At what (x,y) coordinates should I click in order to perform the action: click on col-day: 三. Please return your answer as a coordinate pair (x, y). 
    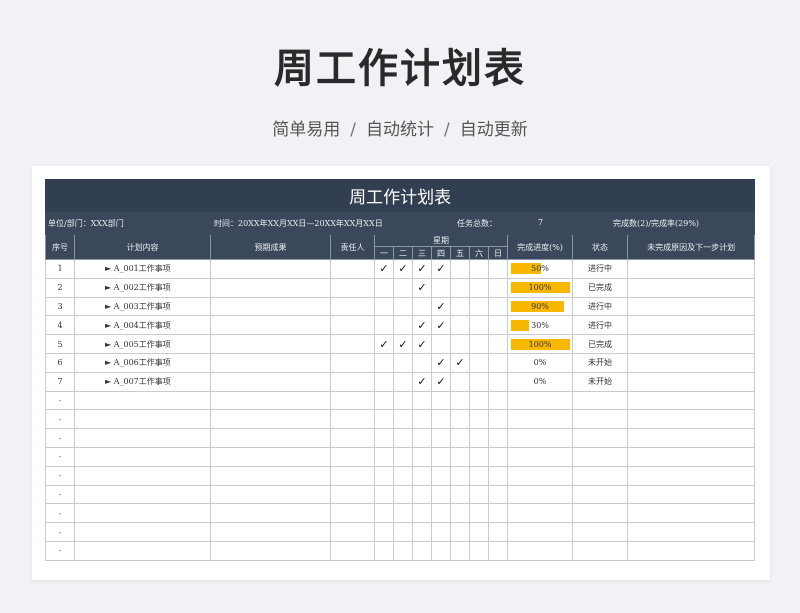
    Looking at the image, I should click on (422, 253).